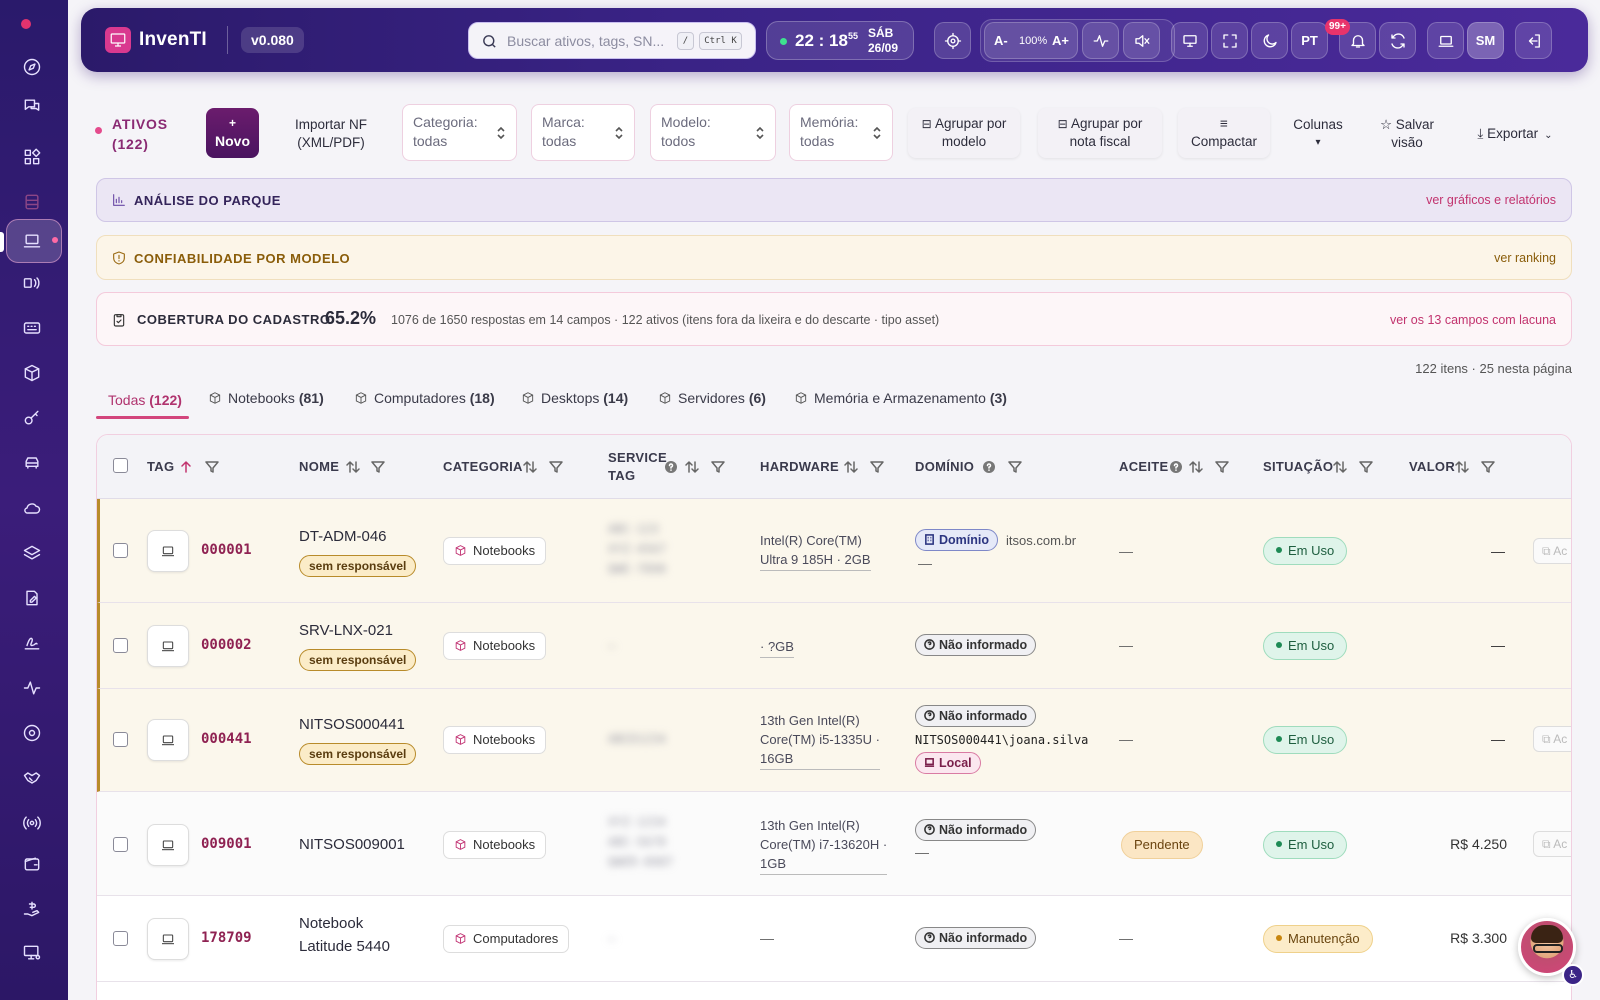  Describe the element at coordinates (1060, 40) in the screenshot. I see `font-increase-button: A+` at that location.